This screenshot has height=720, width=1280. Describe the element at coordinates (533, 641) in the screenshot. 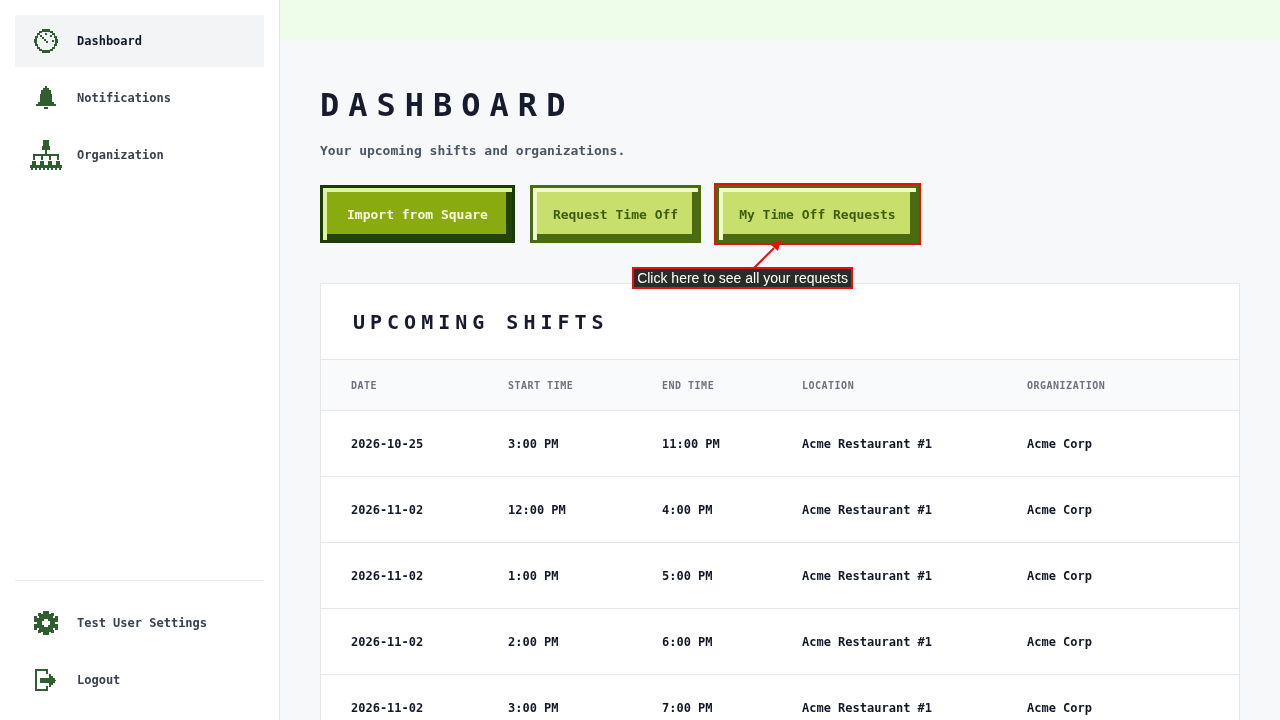

I see `table-cell: 2:00 PM` at that location.